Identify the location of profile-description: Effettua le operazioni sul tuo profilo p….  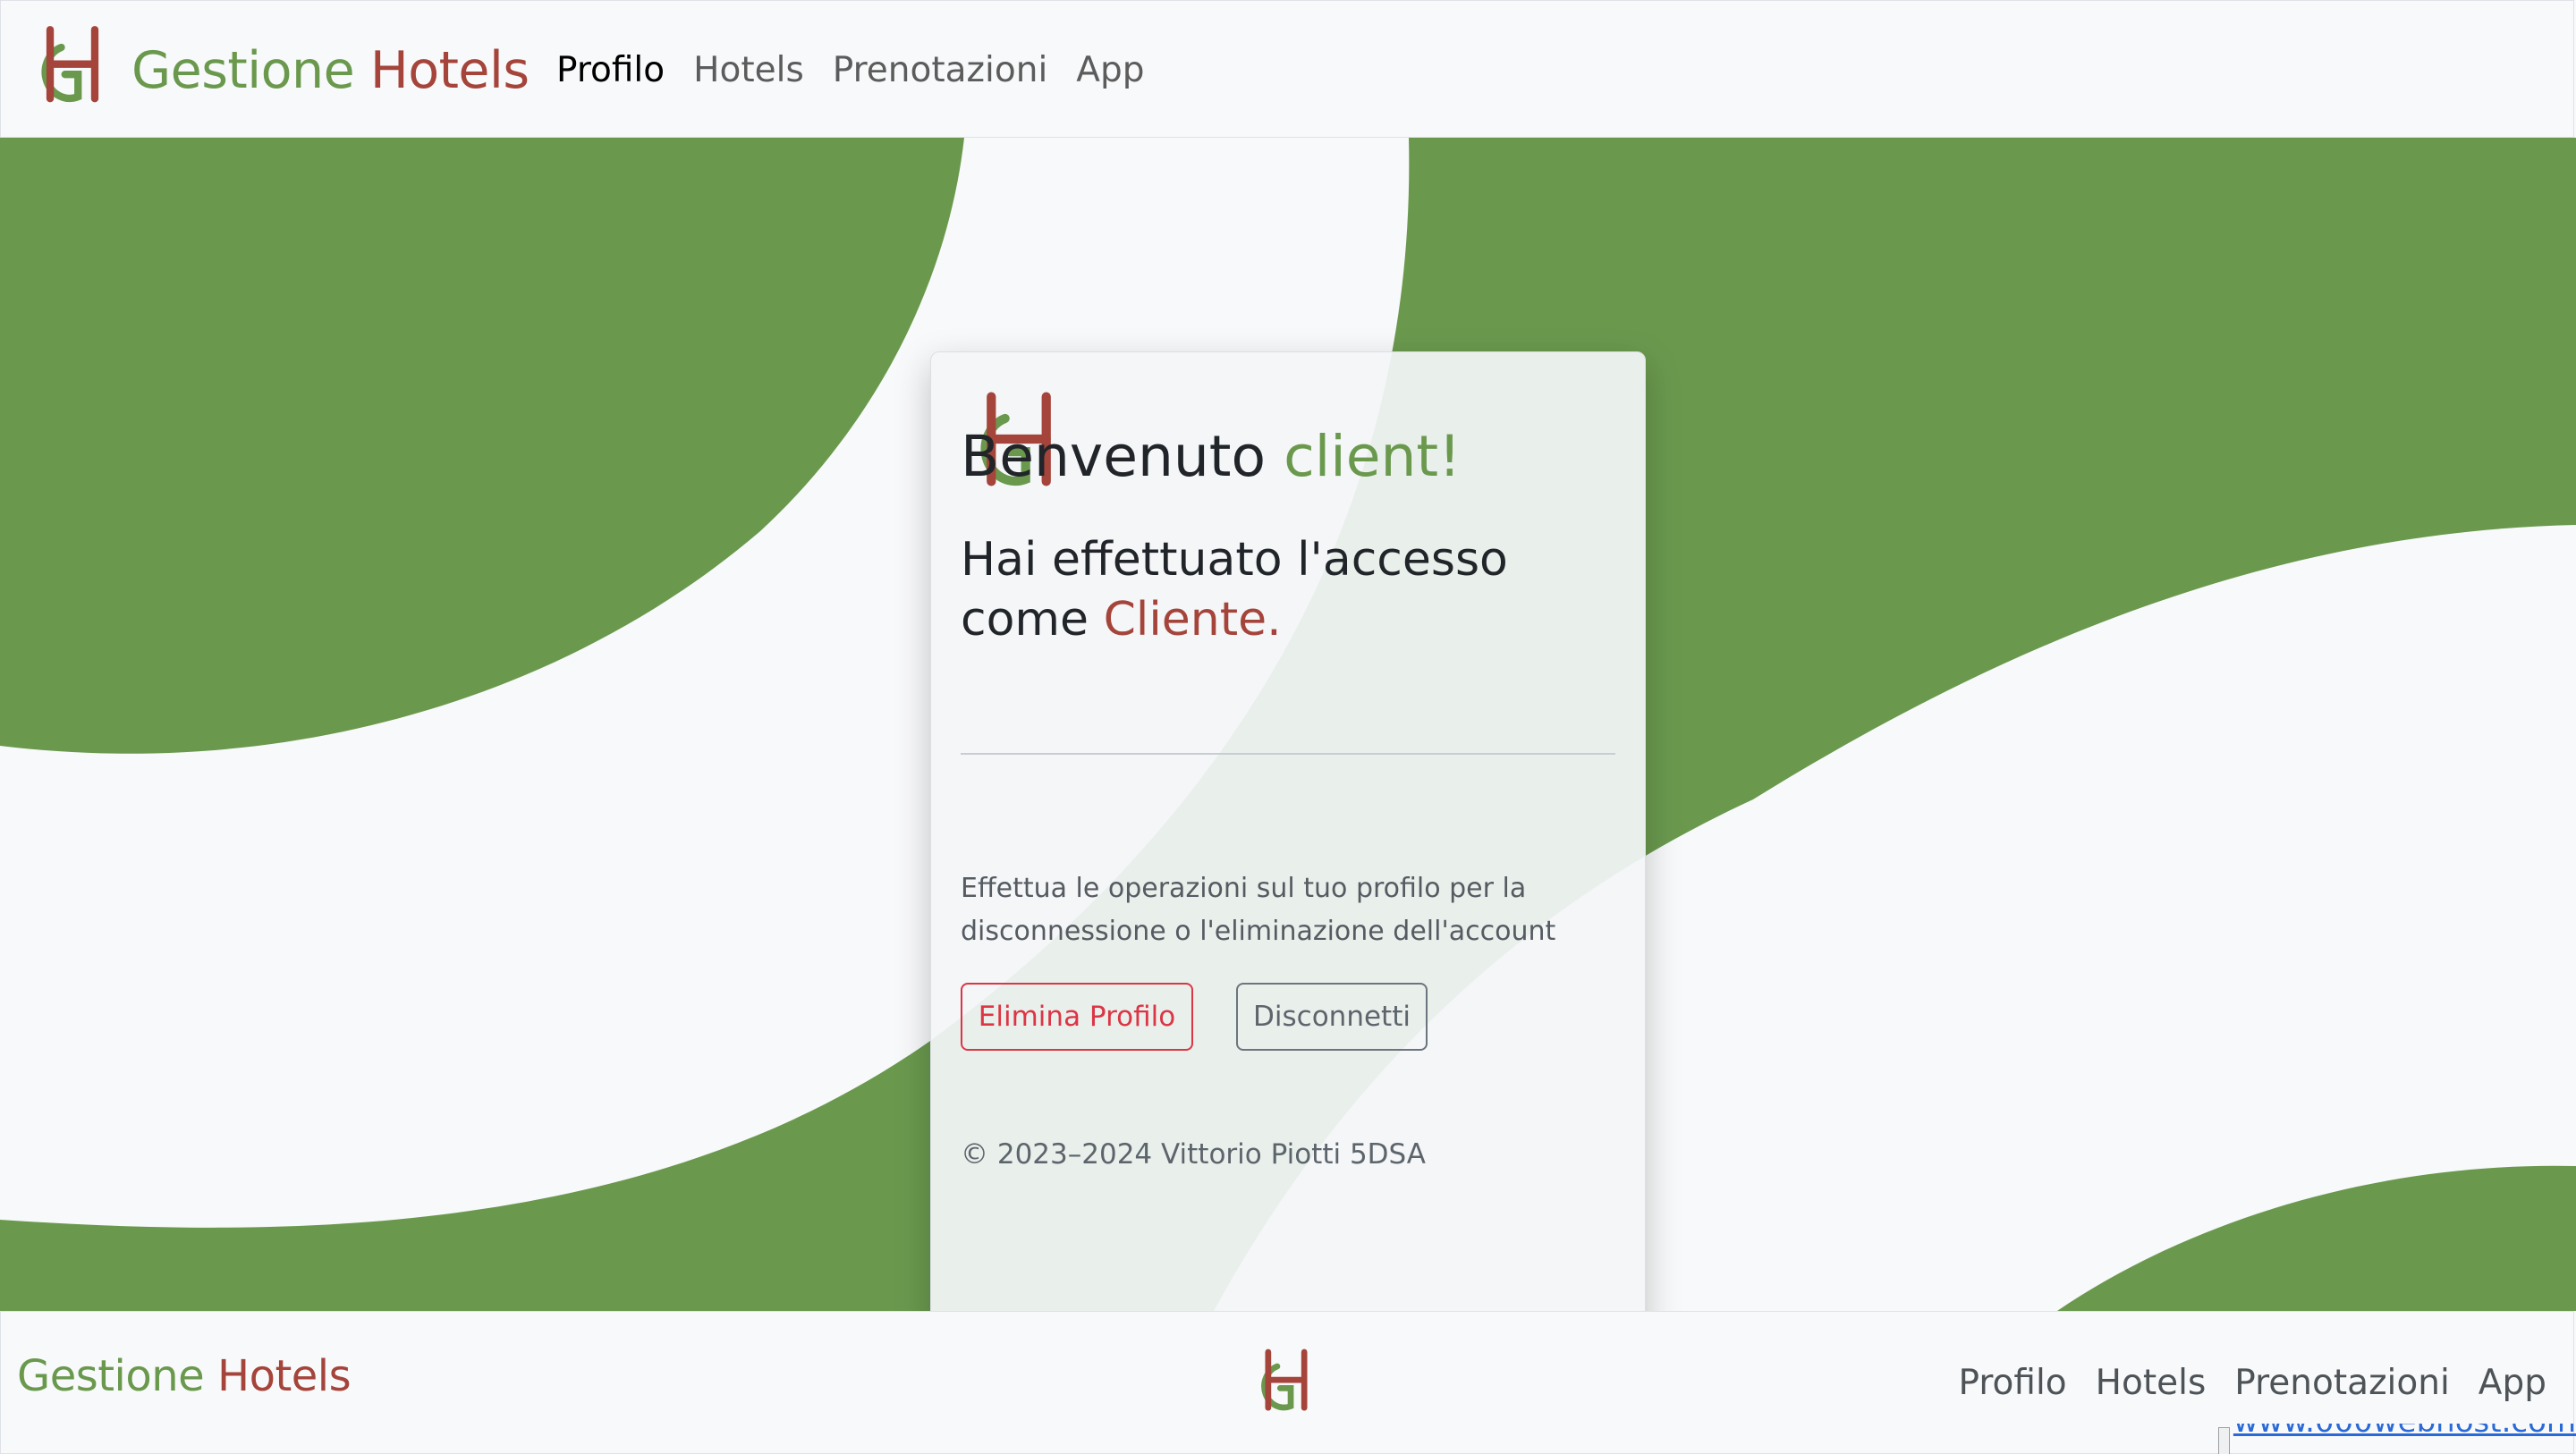
(1258, 910).